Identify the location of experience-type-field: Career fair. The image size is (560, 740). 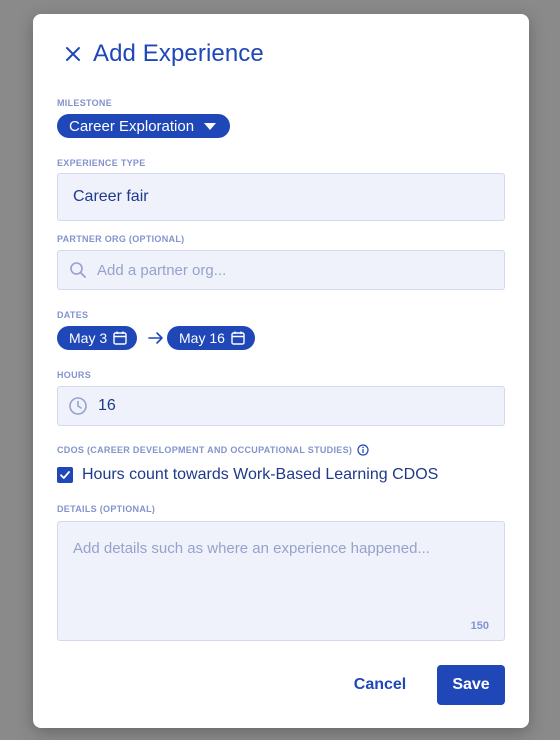
(281, 197).